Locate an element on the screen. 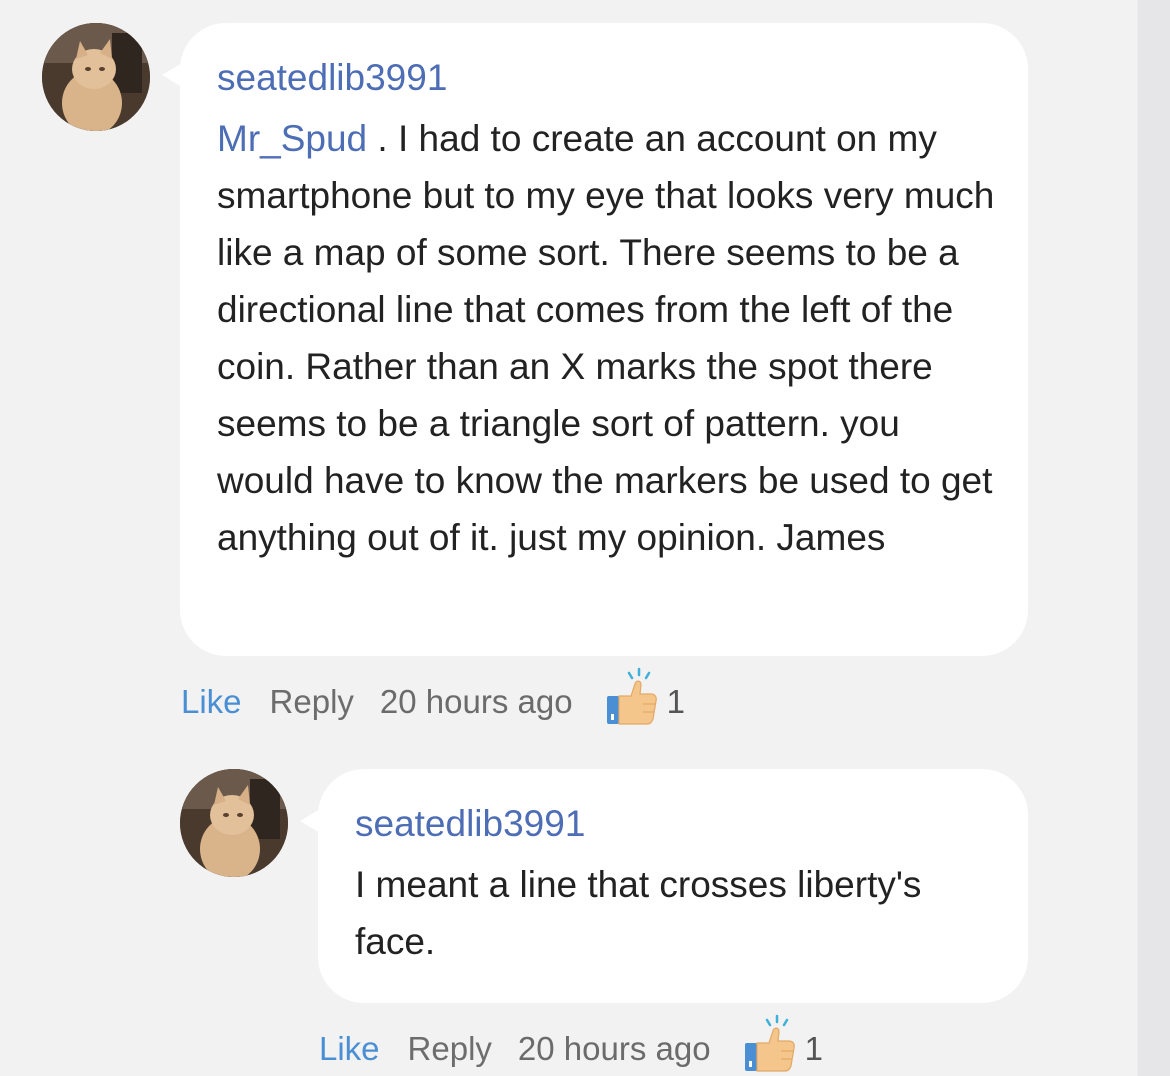 The width and height of the screenshot is (1170, 1076). scrollbar-track is located at coordinates (1153, 538).